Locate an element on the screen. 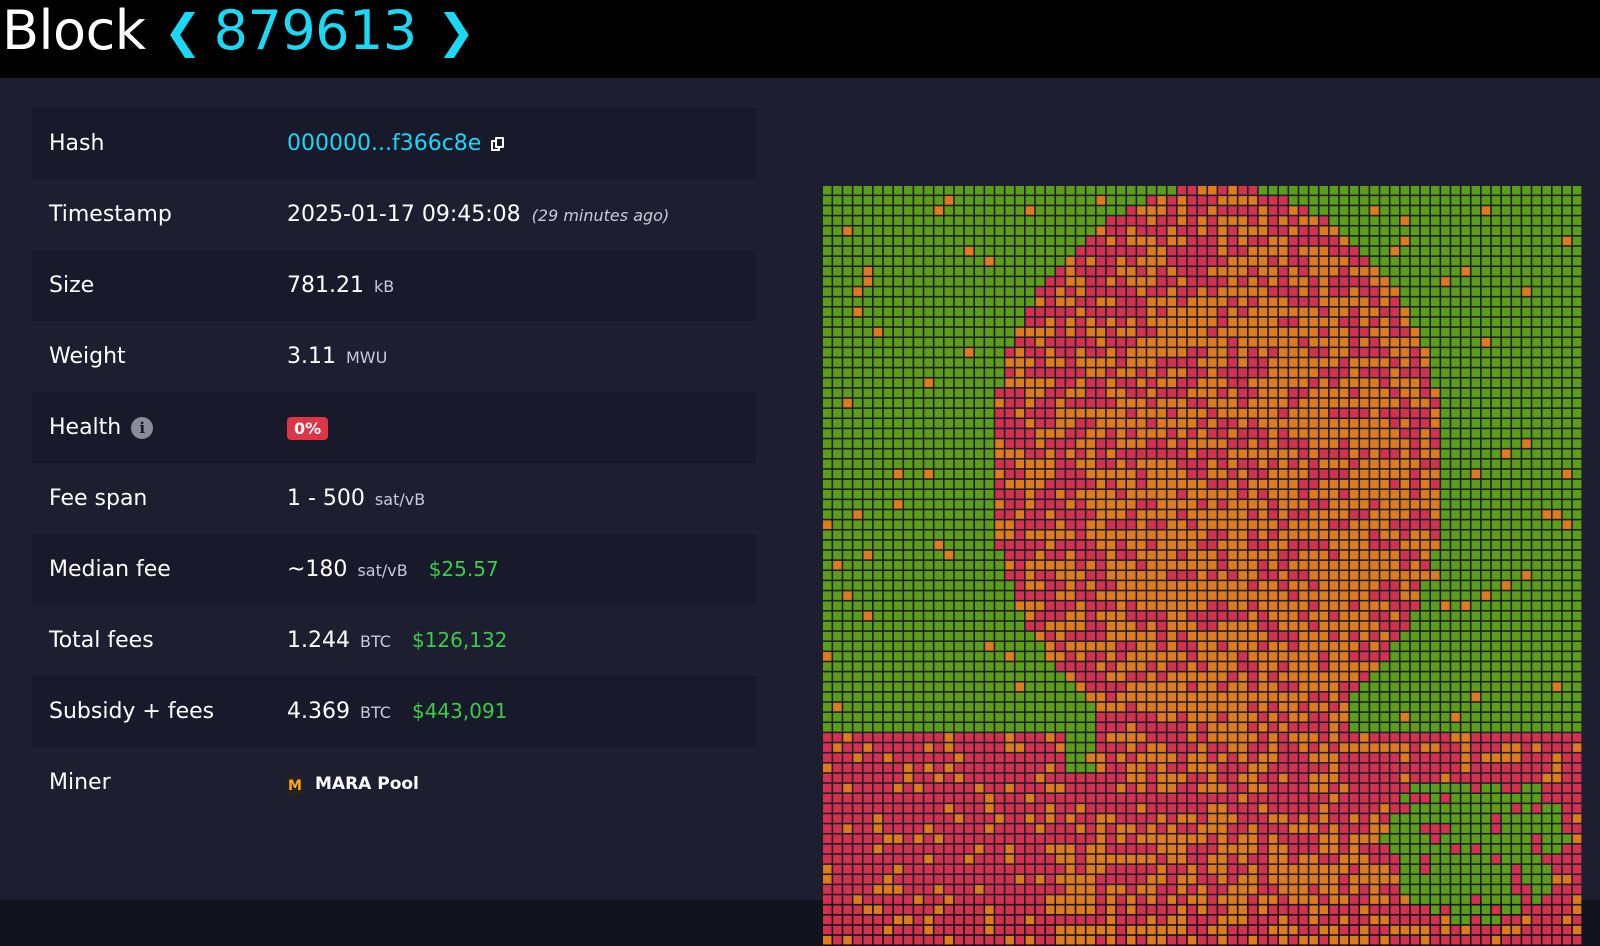 This screenshot has width=1600, height=946. copy-icon is located at coordinates (498, 144).